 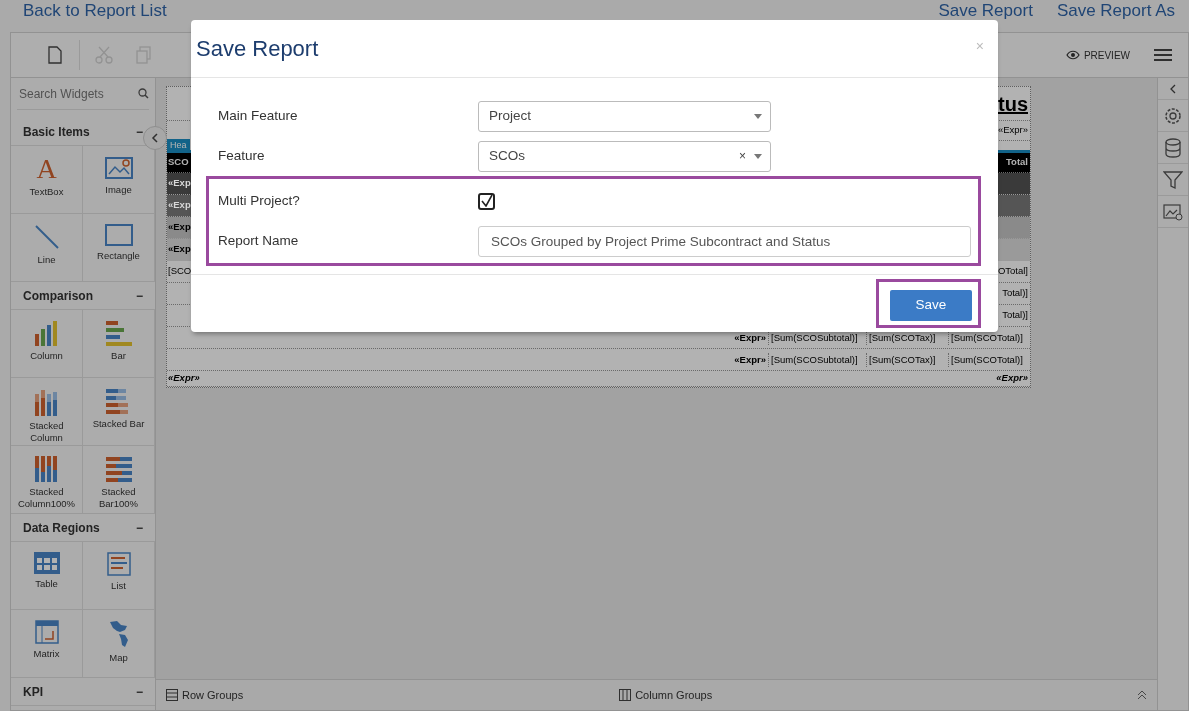 What do you see at coordinates (46, 237) in the screenshot?
I see `line-icon` at bounding box center [46, 237].